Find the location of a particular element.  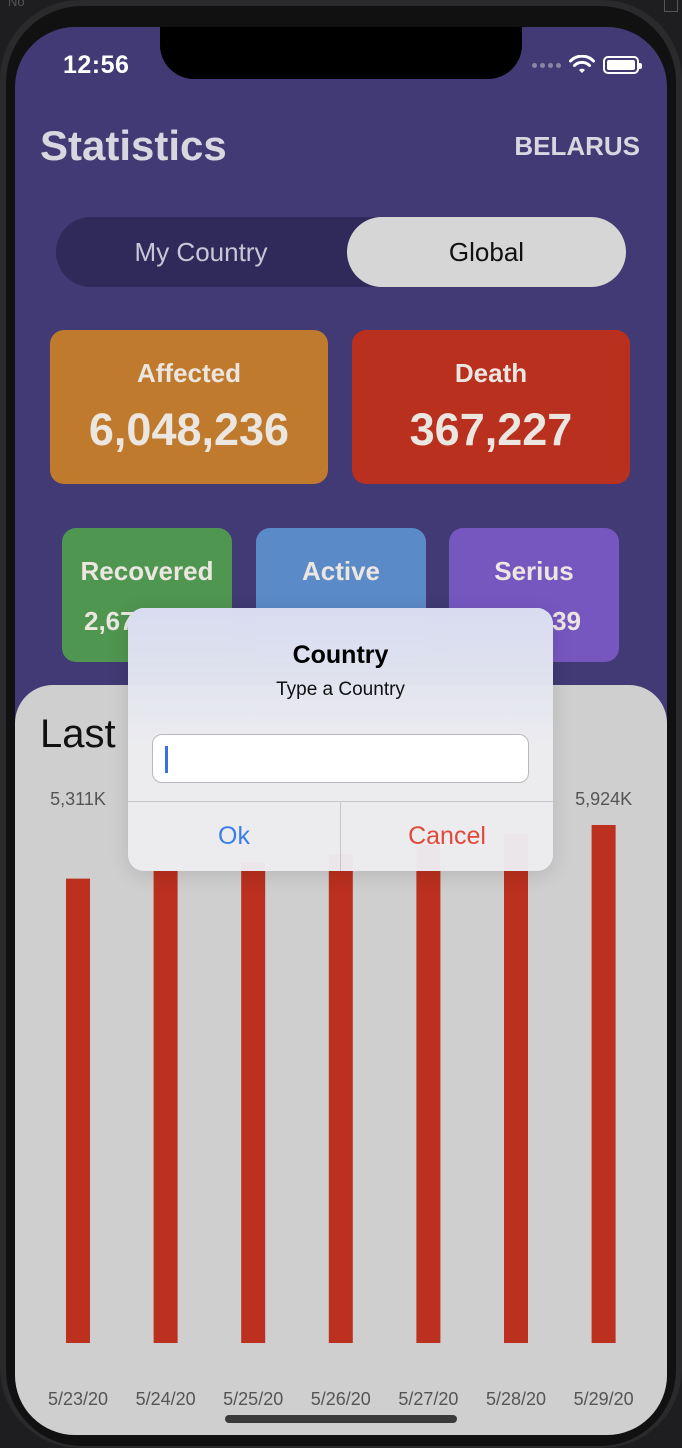

chart-x-tick-label: 5/24/20 is located at coordinates (166, 1399).